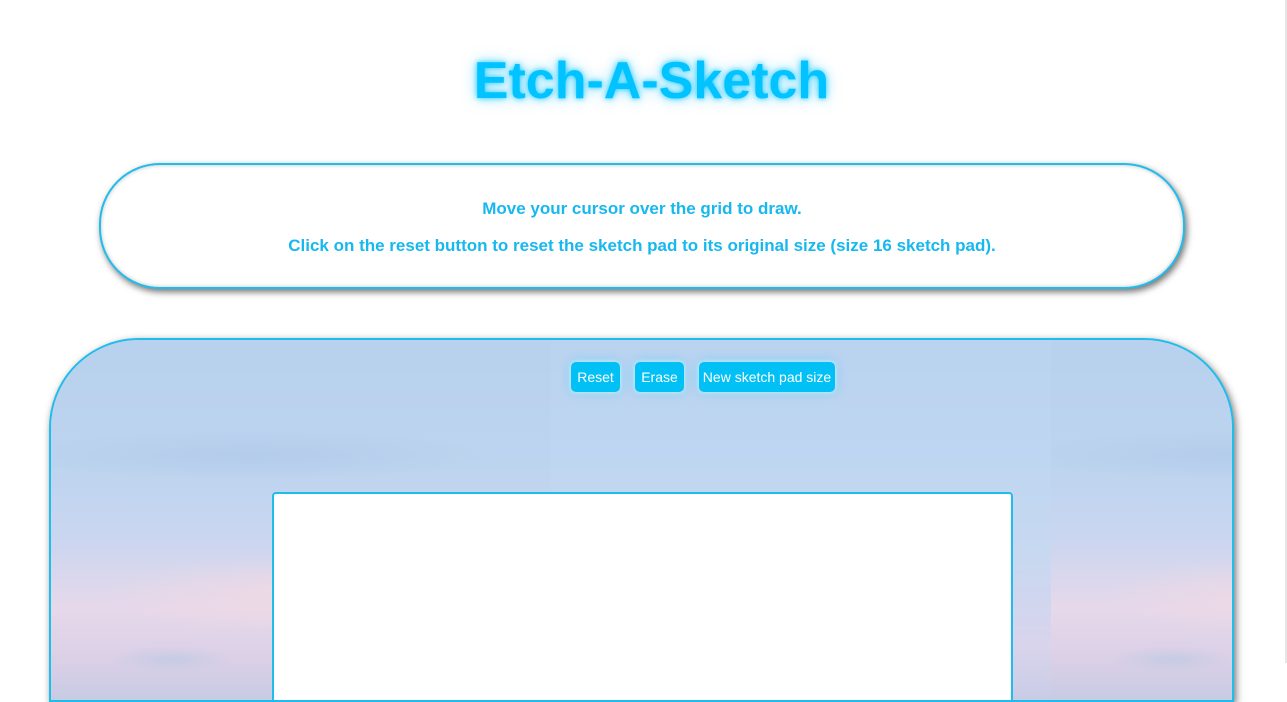 The image size is (1287, 702). Describe the element at coordinates (595, 377) in the screenshot. I see `reset-button: Reset` at that location.